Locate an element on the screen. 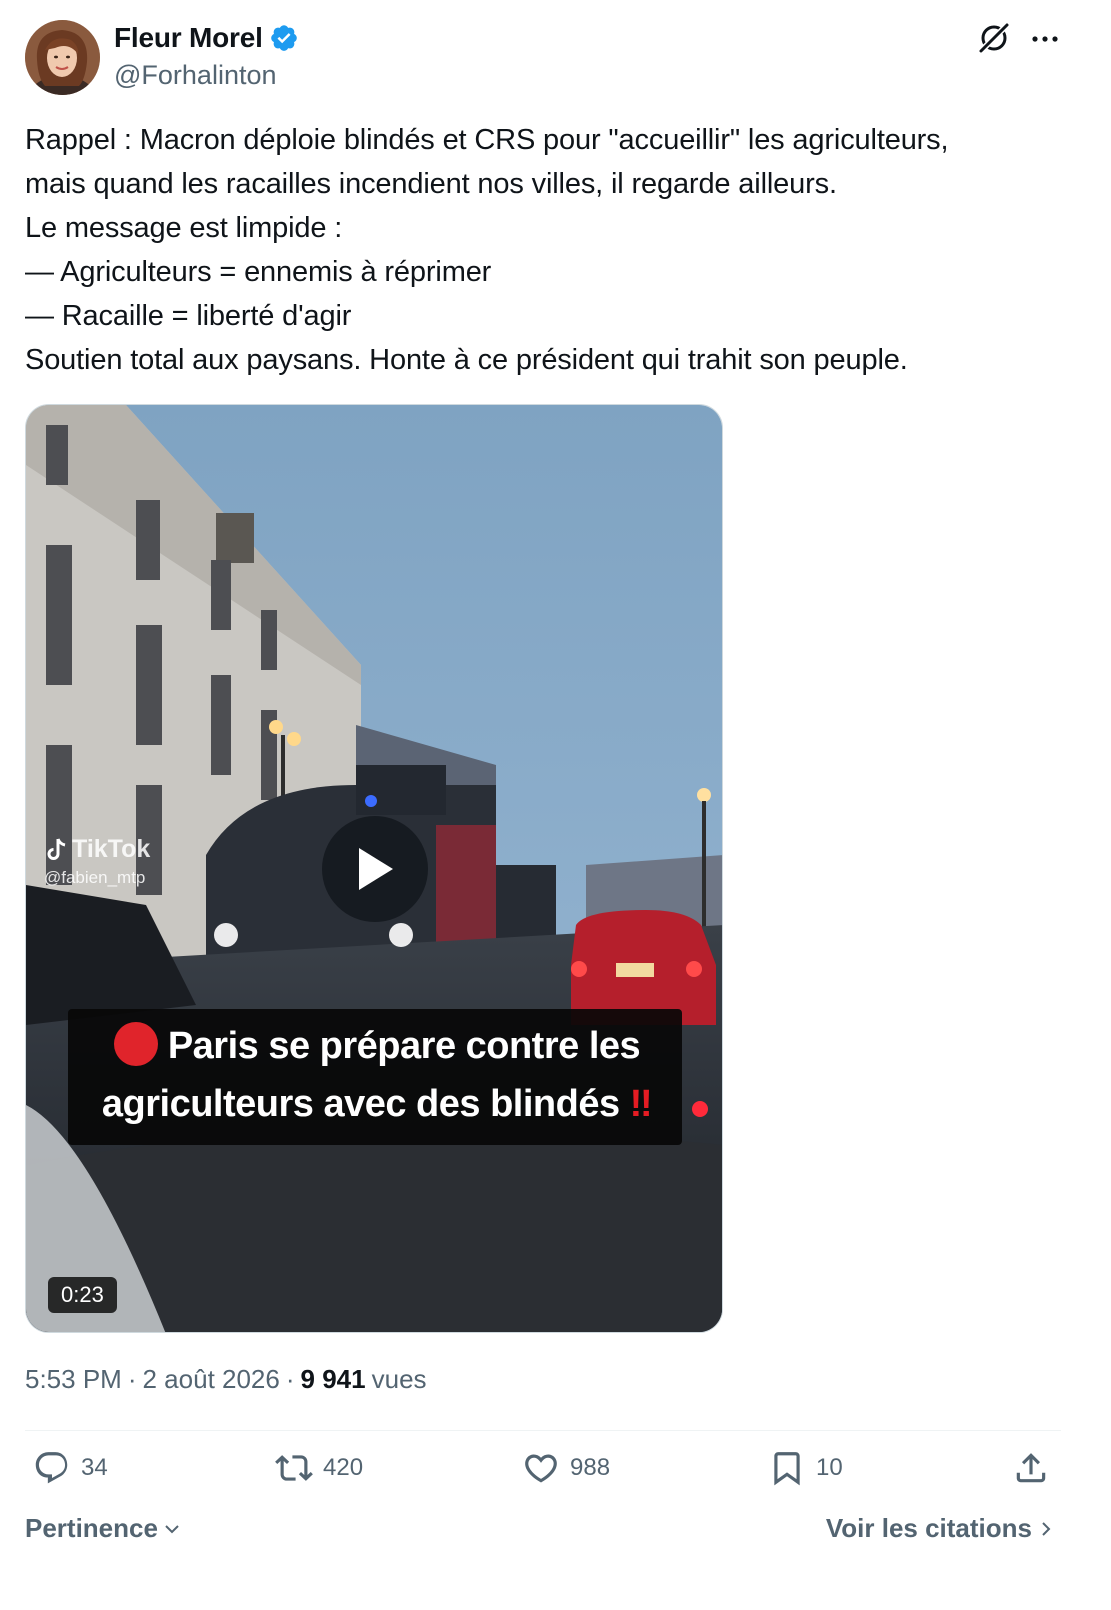  reply-count: 34 is located at coordinates (94, 1467).